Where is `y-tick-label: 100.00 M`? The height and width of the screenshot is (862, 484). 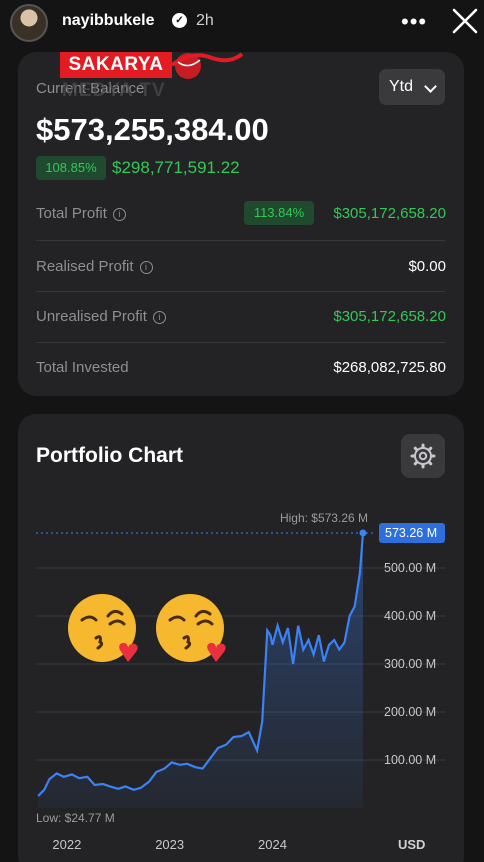 y-tick-label: 100.00 M is located at coordinates (410, 760).